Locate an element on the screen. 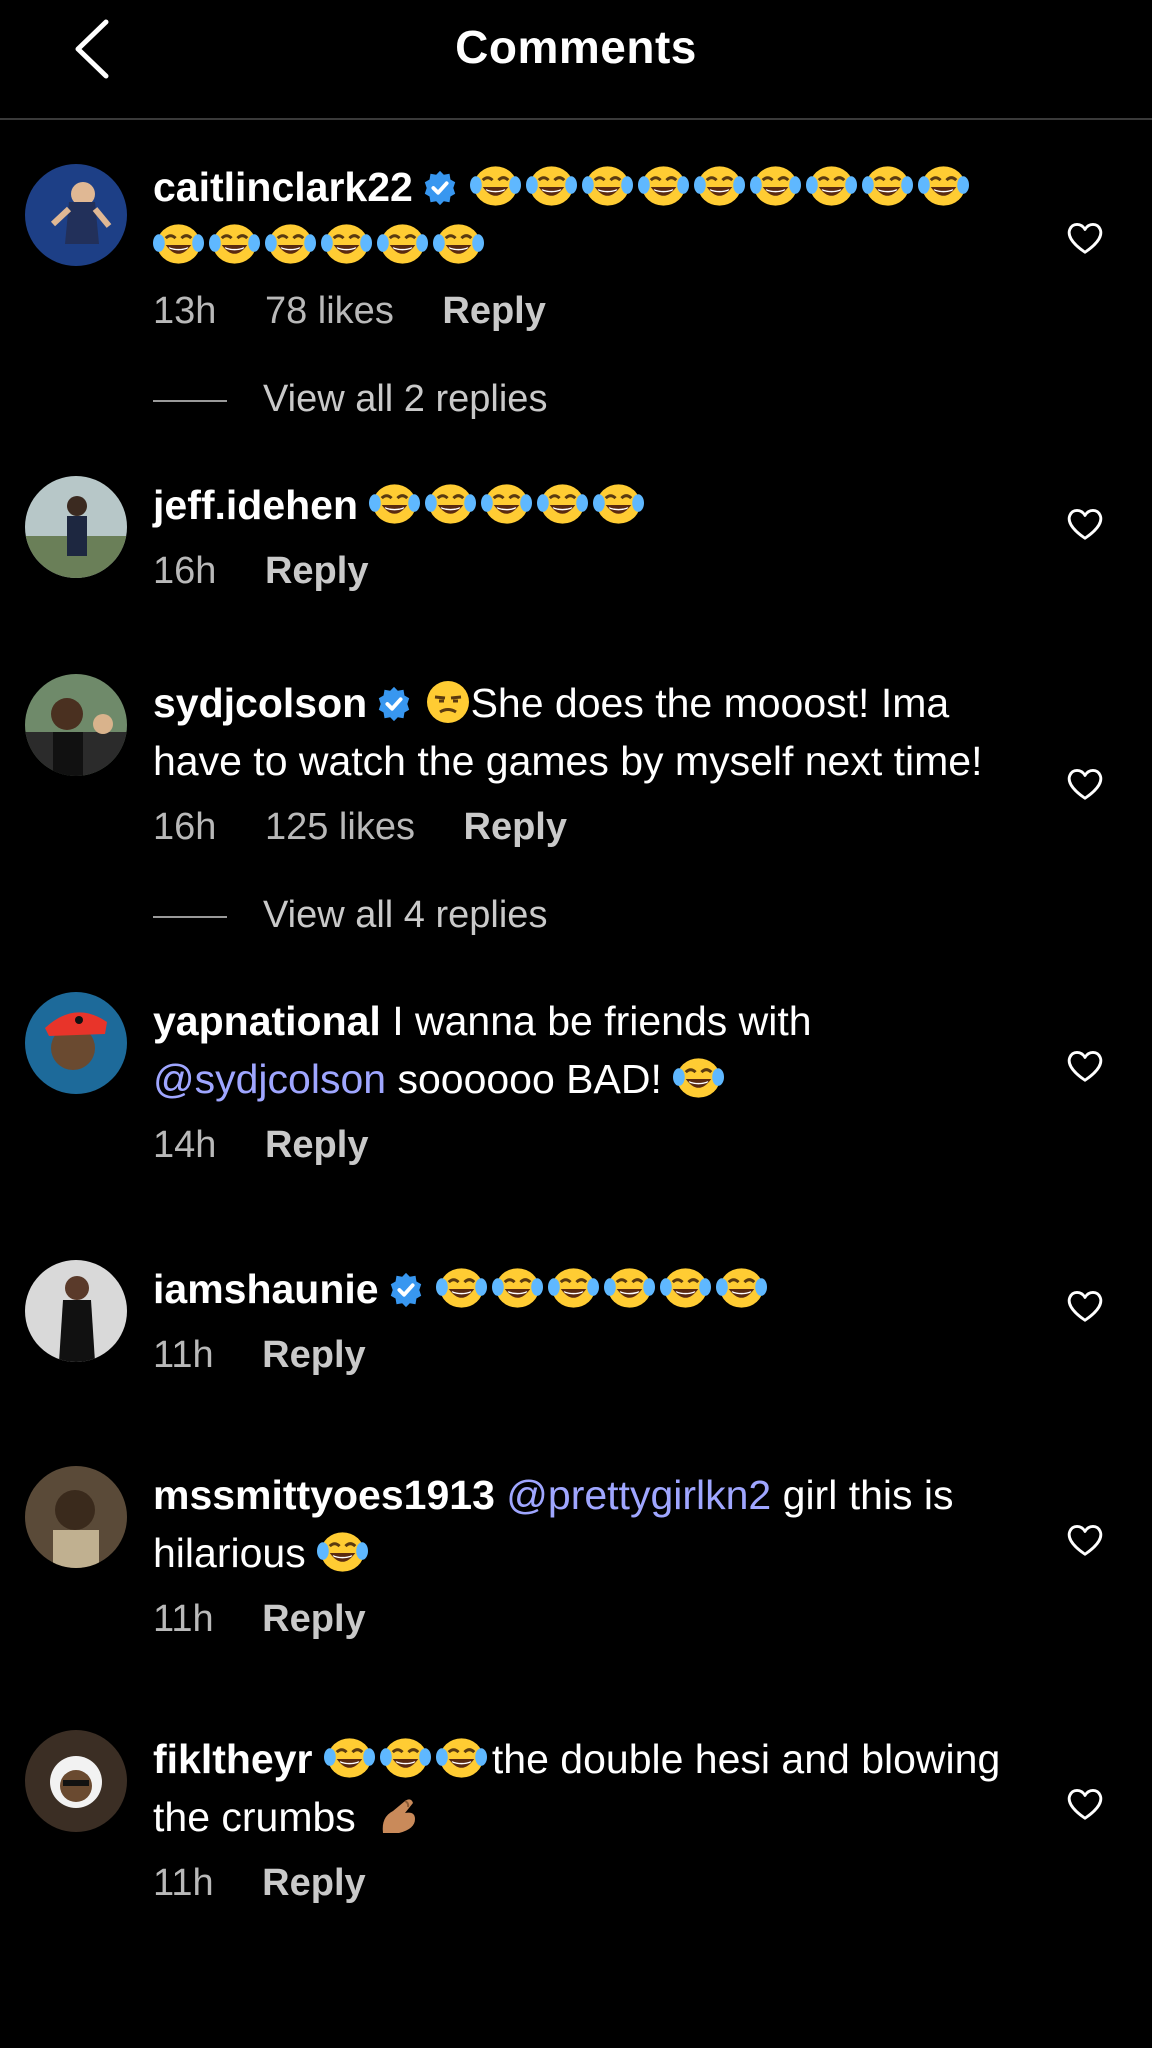  comment-meta: 16h Reply is located at coordinates (587, 571).